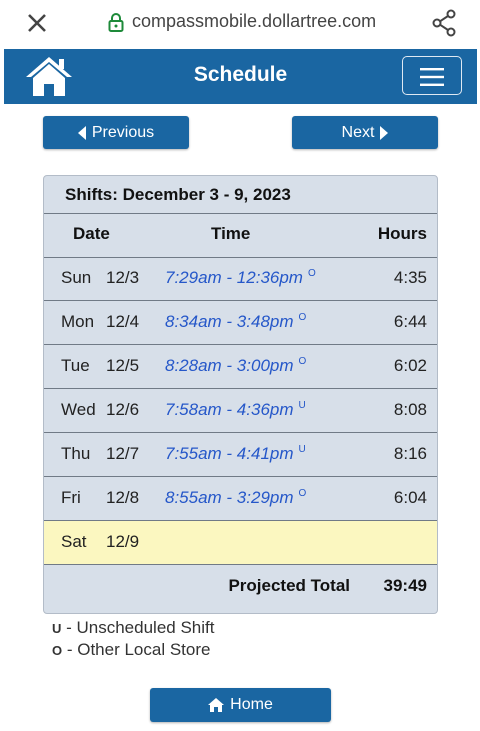  I want to click on hamburger-icon, so click(432, 77).